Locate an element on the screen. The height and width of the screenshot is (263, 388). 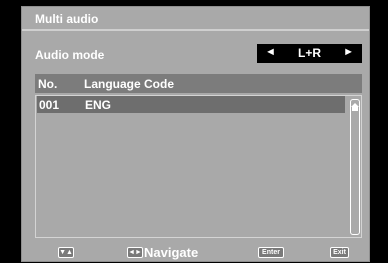
audio-mode-selector: ◄ L+R ► is located at coordinates (309, 53).